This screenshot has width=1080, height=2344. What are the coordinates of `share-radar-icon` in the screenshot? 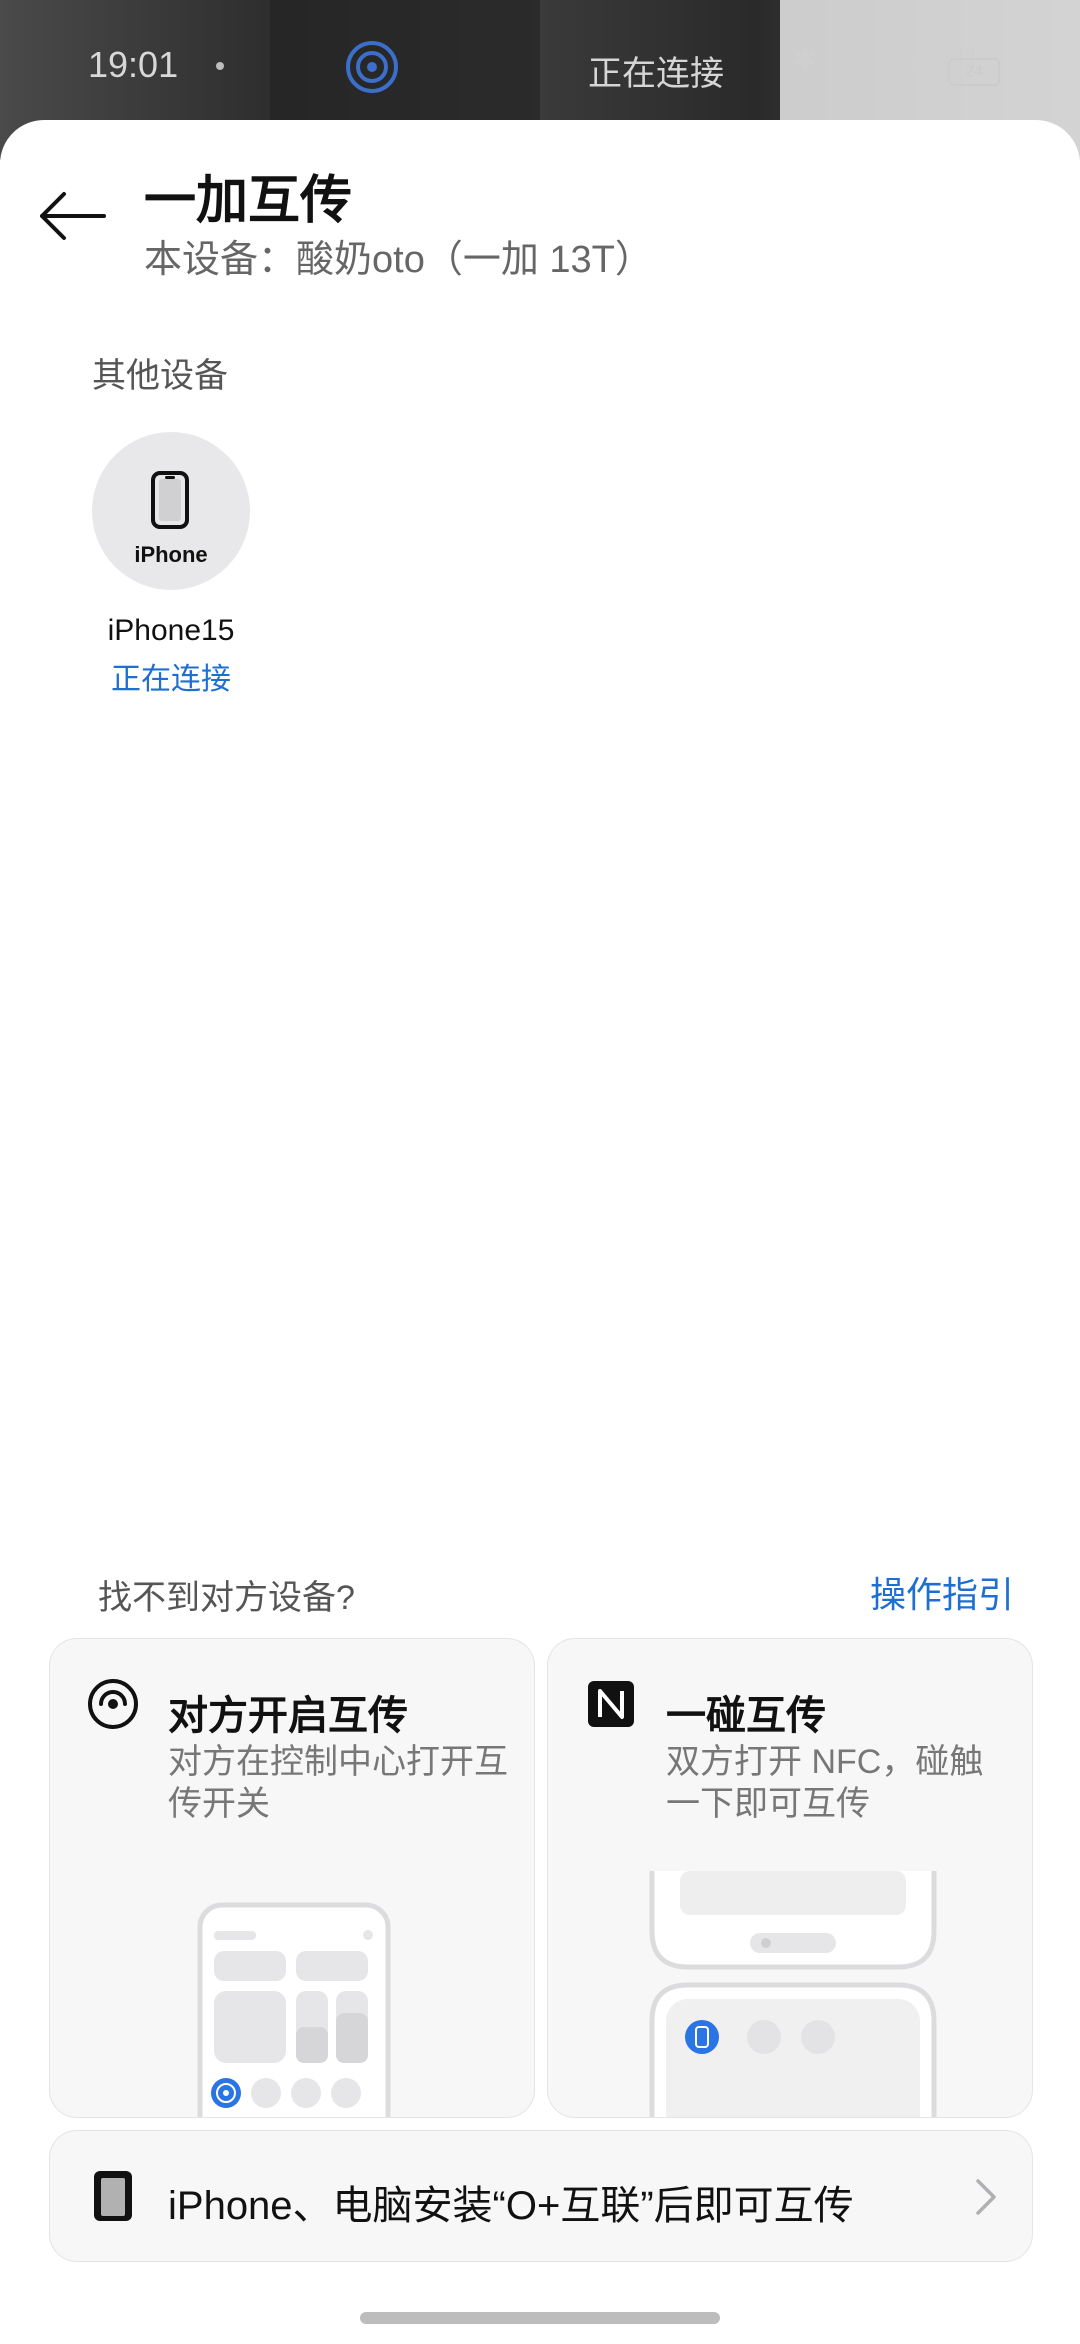 It's located at (113, 1704).